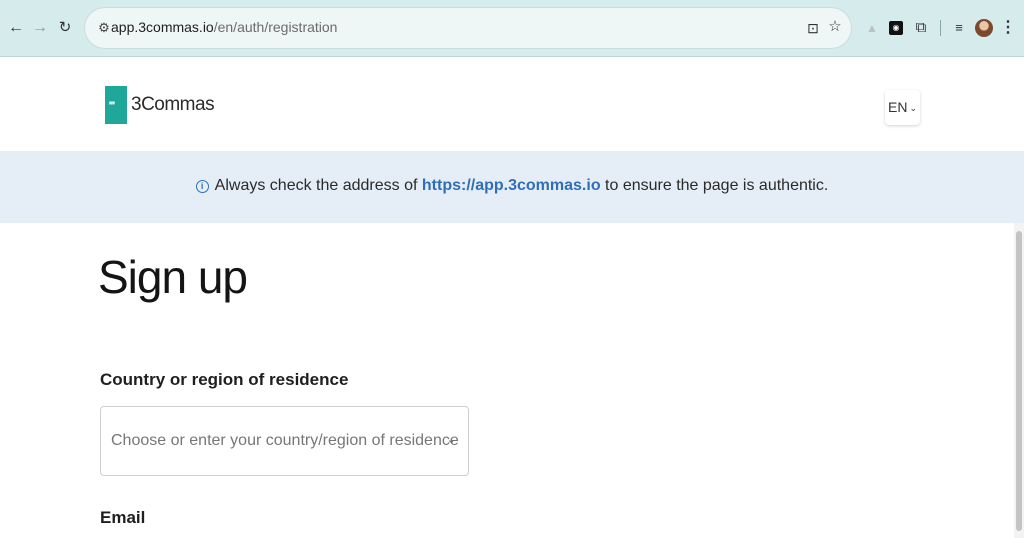 The image size is (1024, 538). Describe the element at coordinates (65, 28) in the screenshot. I see `reload-button: ↻` at that location.